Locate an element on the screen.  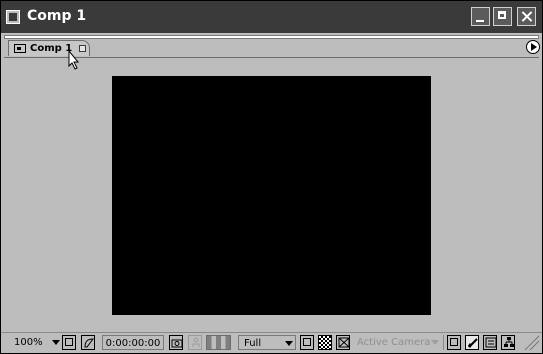
region-of-interest-button is located at coordinates (307, 342).